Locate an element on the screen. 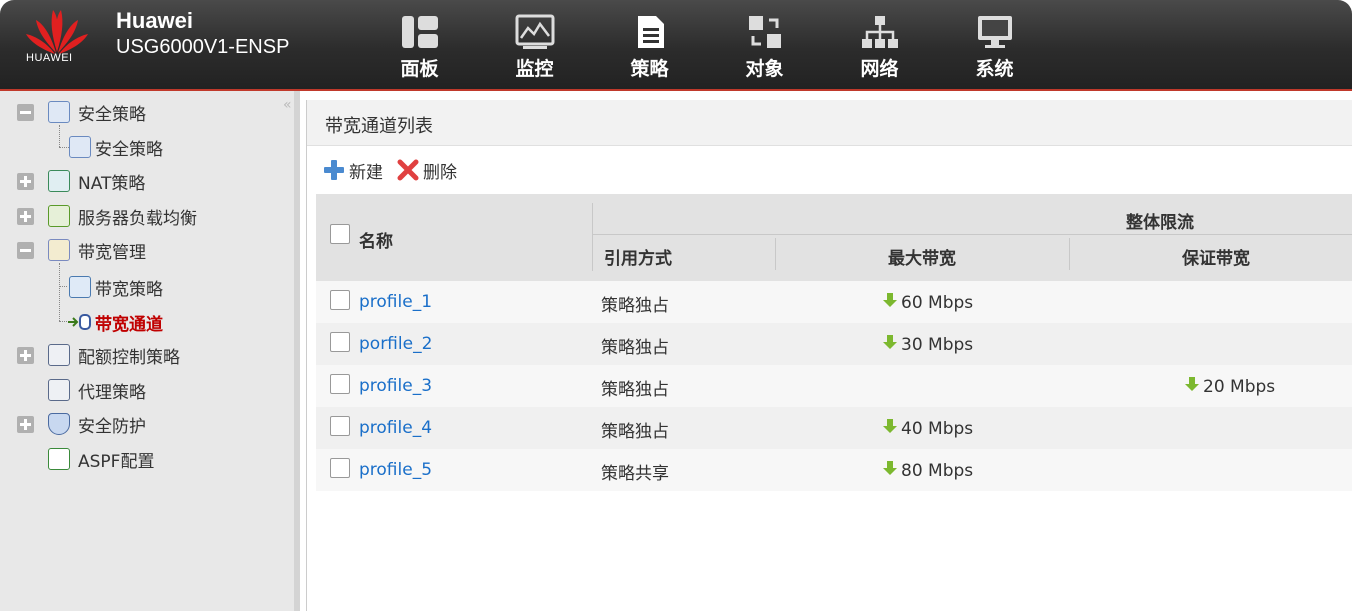  sidebar-item-security-policy: 安全策略 is located at coordinates (116, 147).